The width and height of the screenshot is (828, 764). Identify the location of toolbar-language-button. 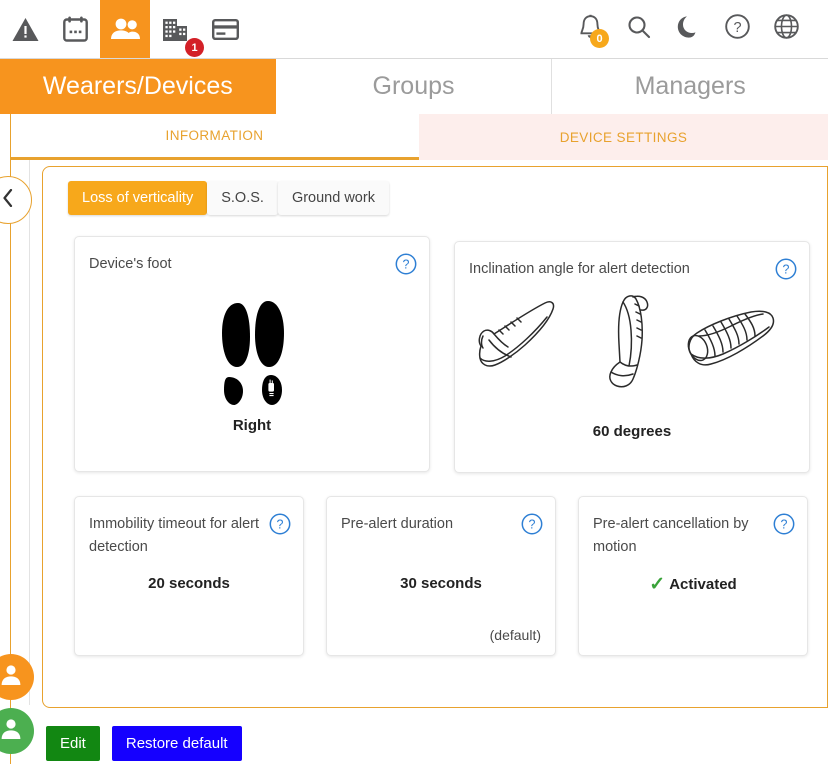
(786, 29).